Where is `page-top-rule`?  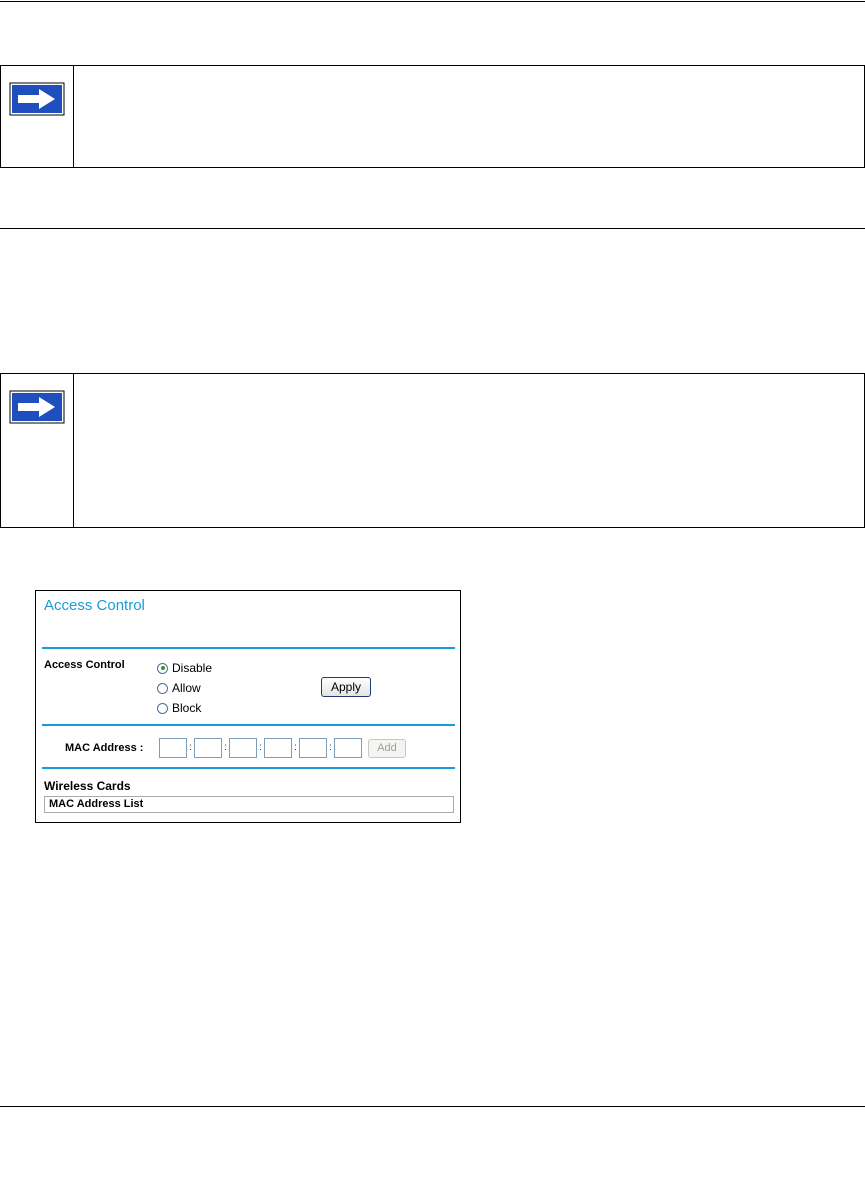
page-top-rule is located at coordinates (432, 1).